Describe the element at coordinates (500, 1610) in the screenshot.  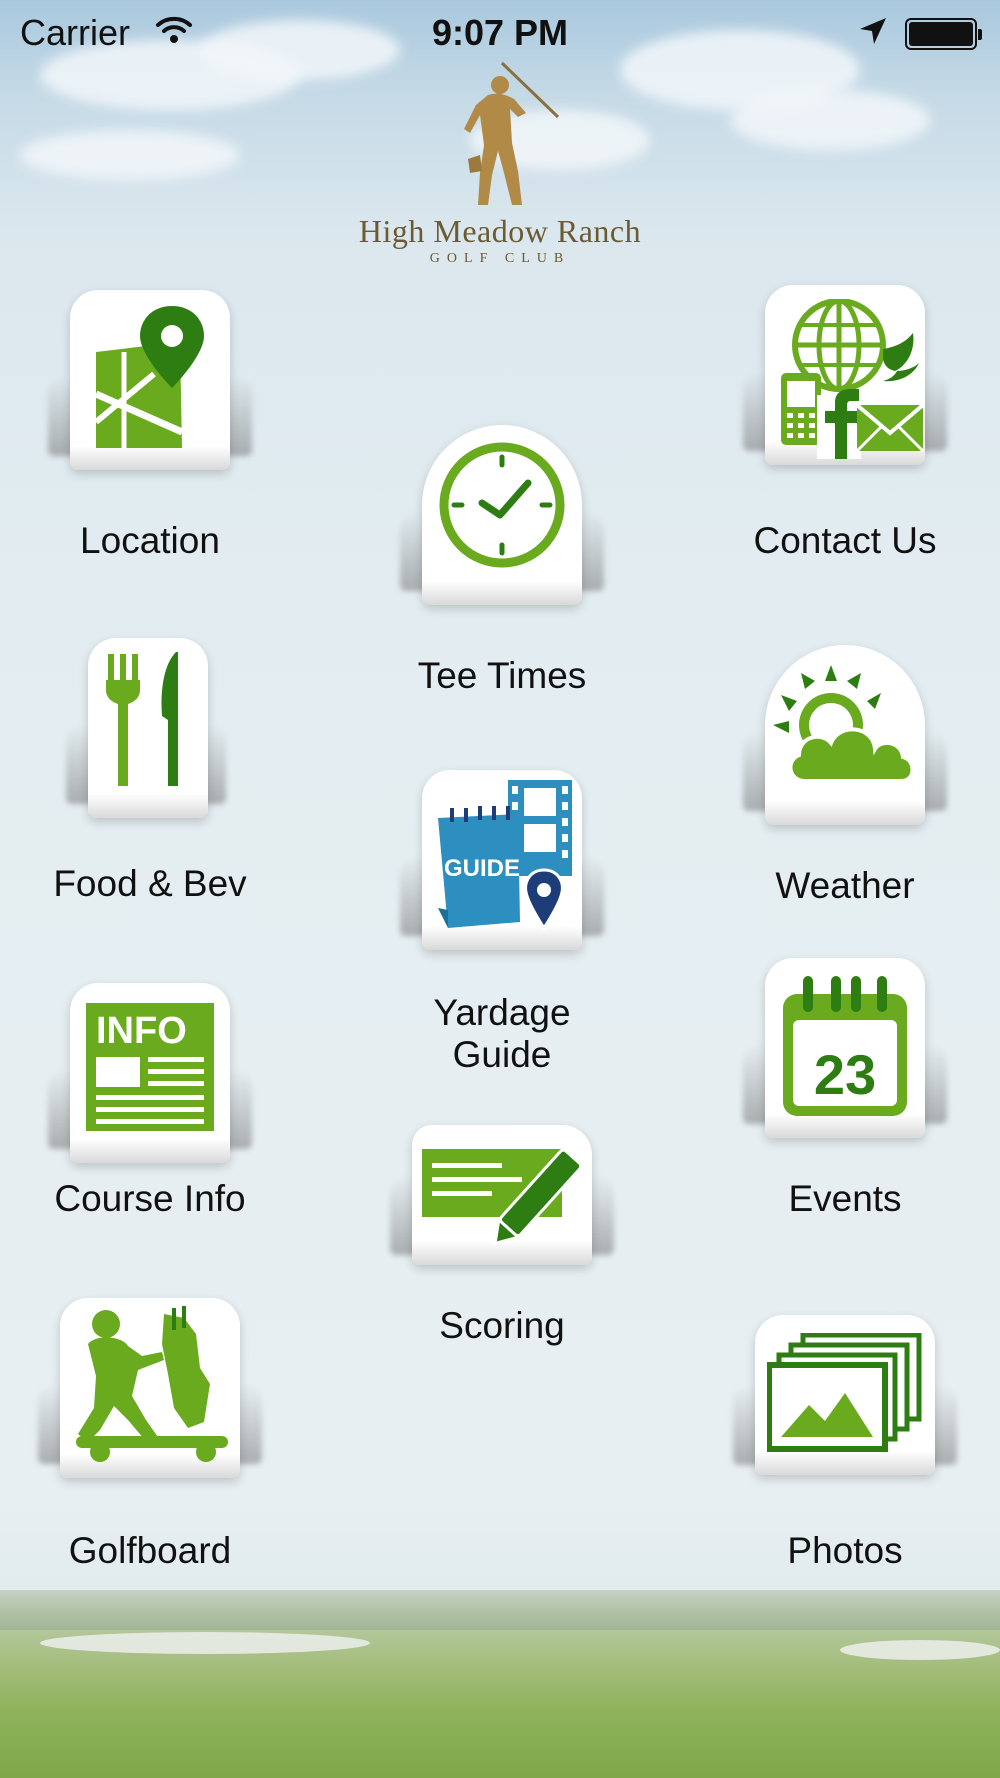
I see `tree-line` at that location.